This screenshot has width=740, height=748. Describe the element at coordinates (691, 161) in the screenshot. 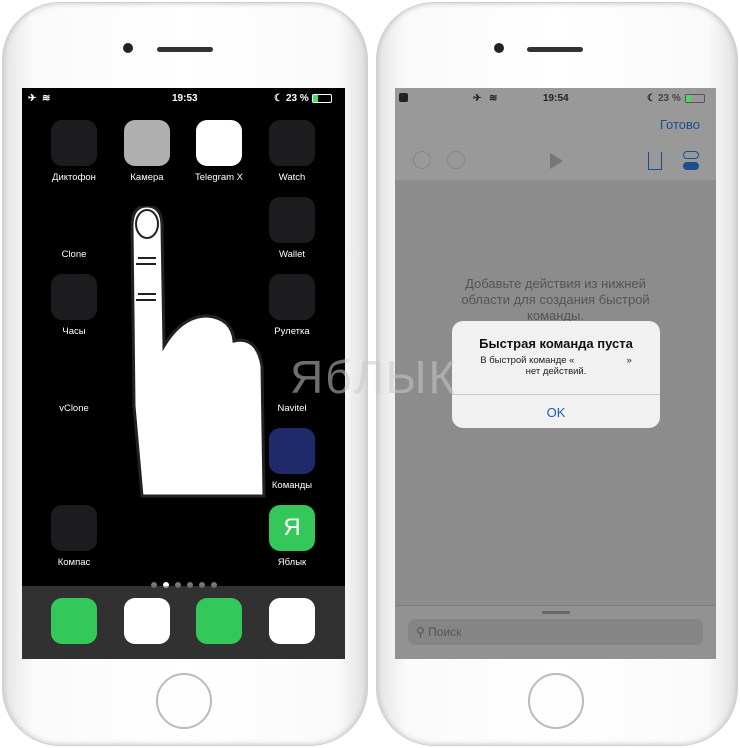

I see `settings-toggle-icon` at that location.